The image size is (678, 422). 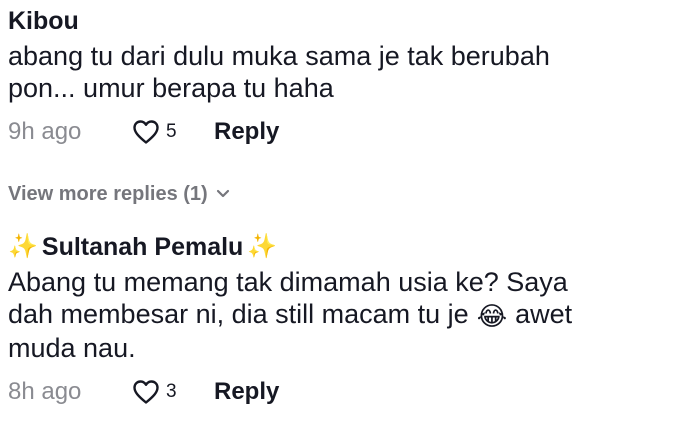 What do you see at coordinates (45, 391) in the screenshot?
I see `comment-timestamp: 8h ago` at bounding box center [45, 391].